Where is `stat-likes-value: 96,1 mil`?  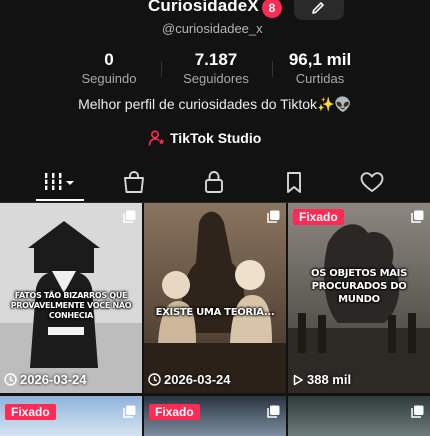
stat-likes-value: 96,1 mil is located at coordinates (320, 59).